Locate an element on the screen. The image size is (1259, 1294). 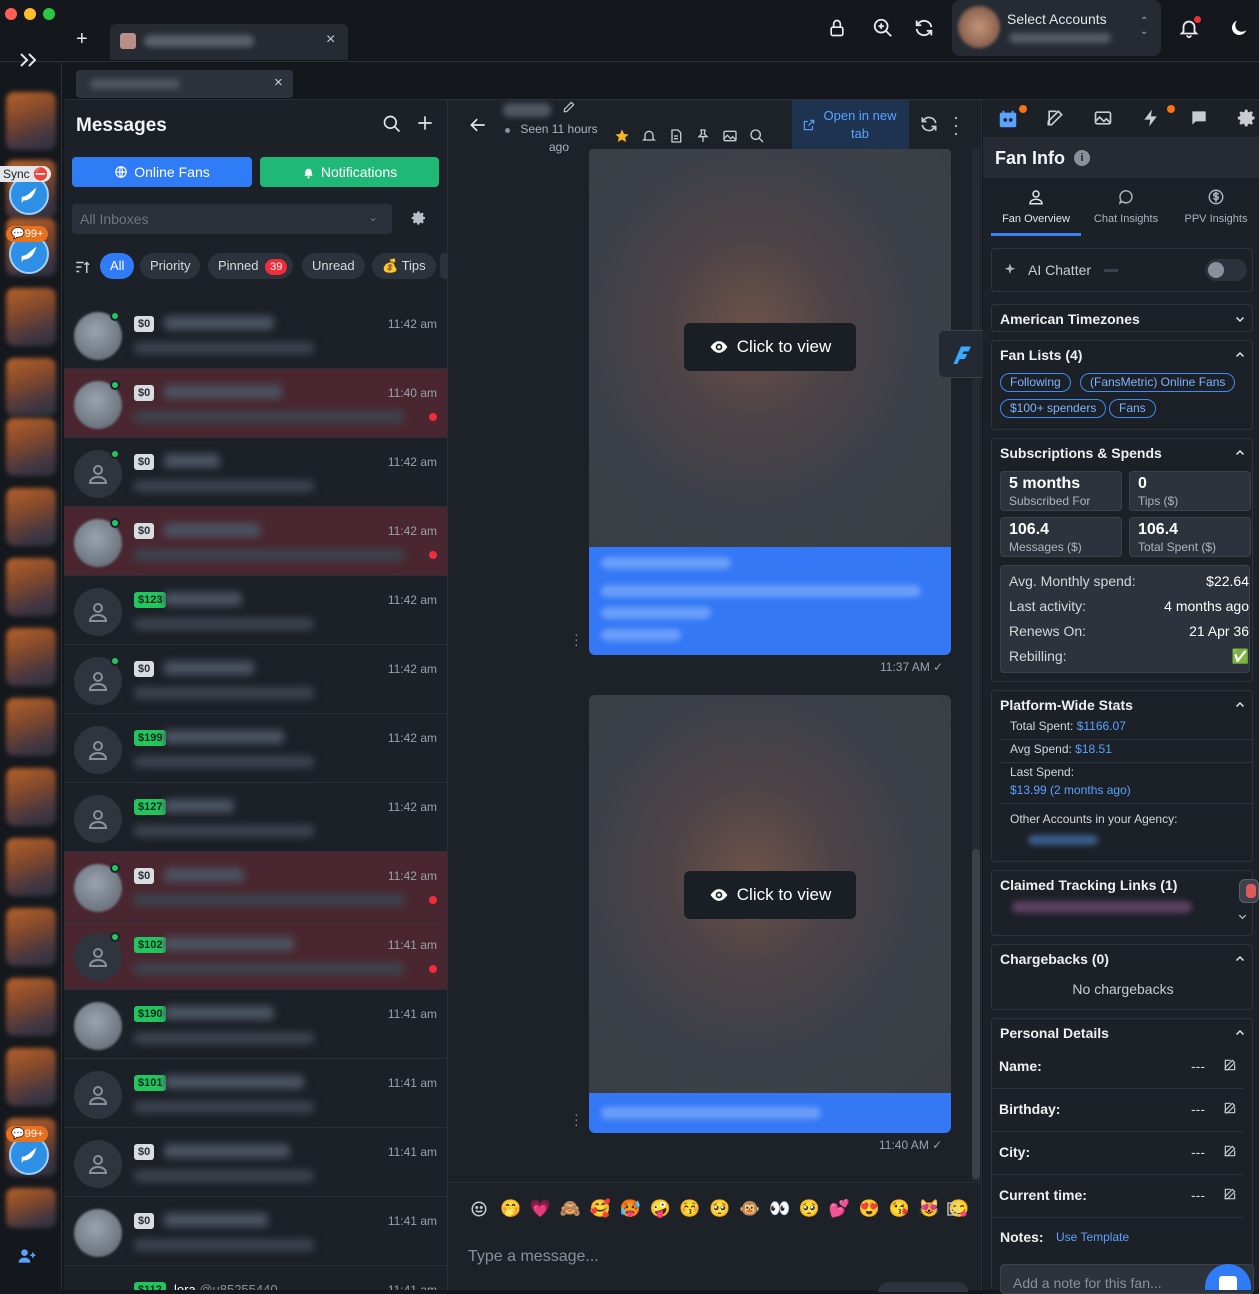
fan-list-100-spenders: $100+ spenders is located at coordinates (1053, 408).